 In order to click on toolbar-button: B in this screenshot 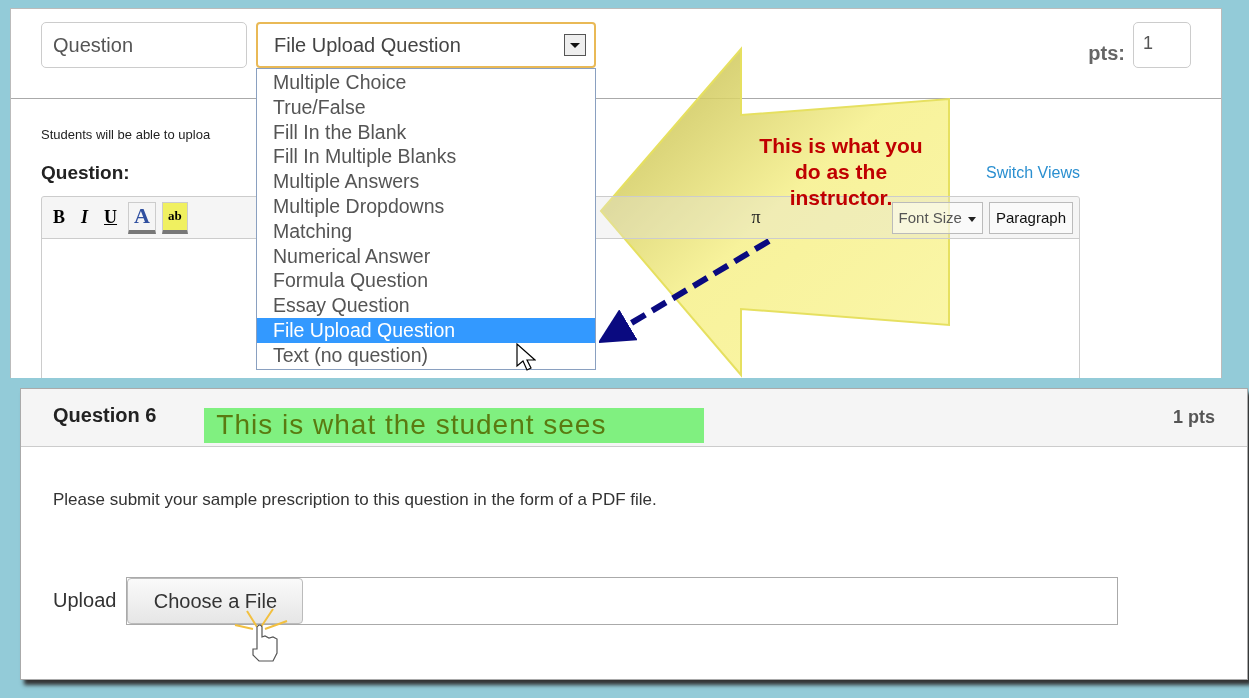, I will do `click(59, 217)`.